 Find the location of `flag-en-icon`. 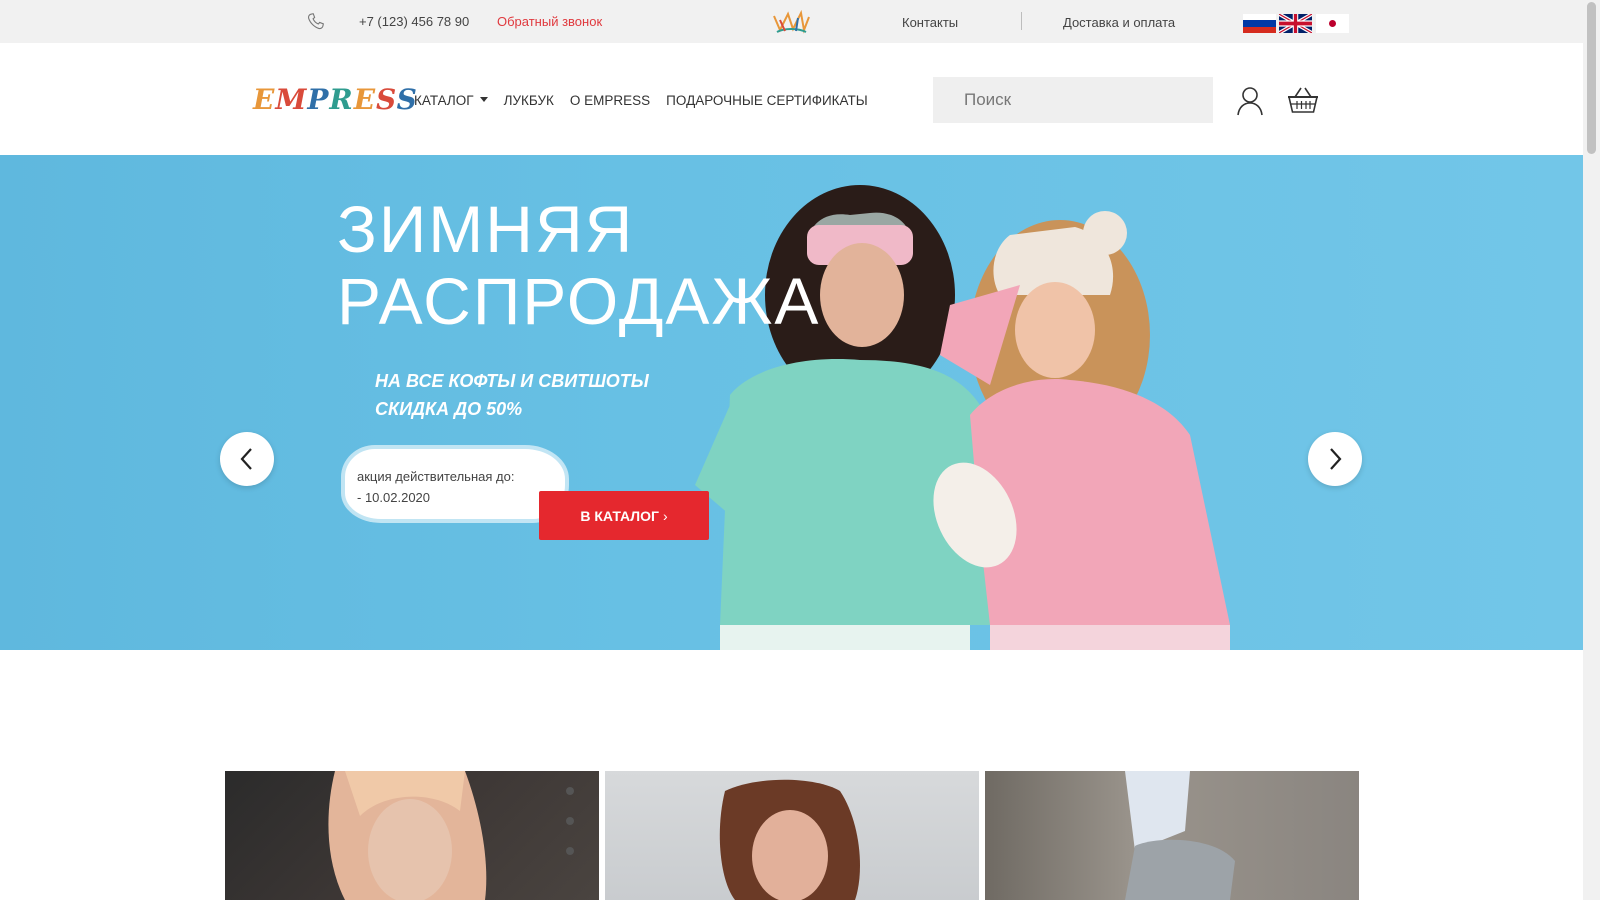

flag-en-icon is located at coordinates (1295, 23).